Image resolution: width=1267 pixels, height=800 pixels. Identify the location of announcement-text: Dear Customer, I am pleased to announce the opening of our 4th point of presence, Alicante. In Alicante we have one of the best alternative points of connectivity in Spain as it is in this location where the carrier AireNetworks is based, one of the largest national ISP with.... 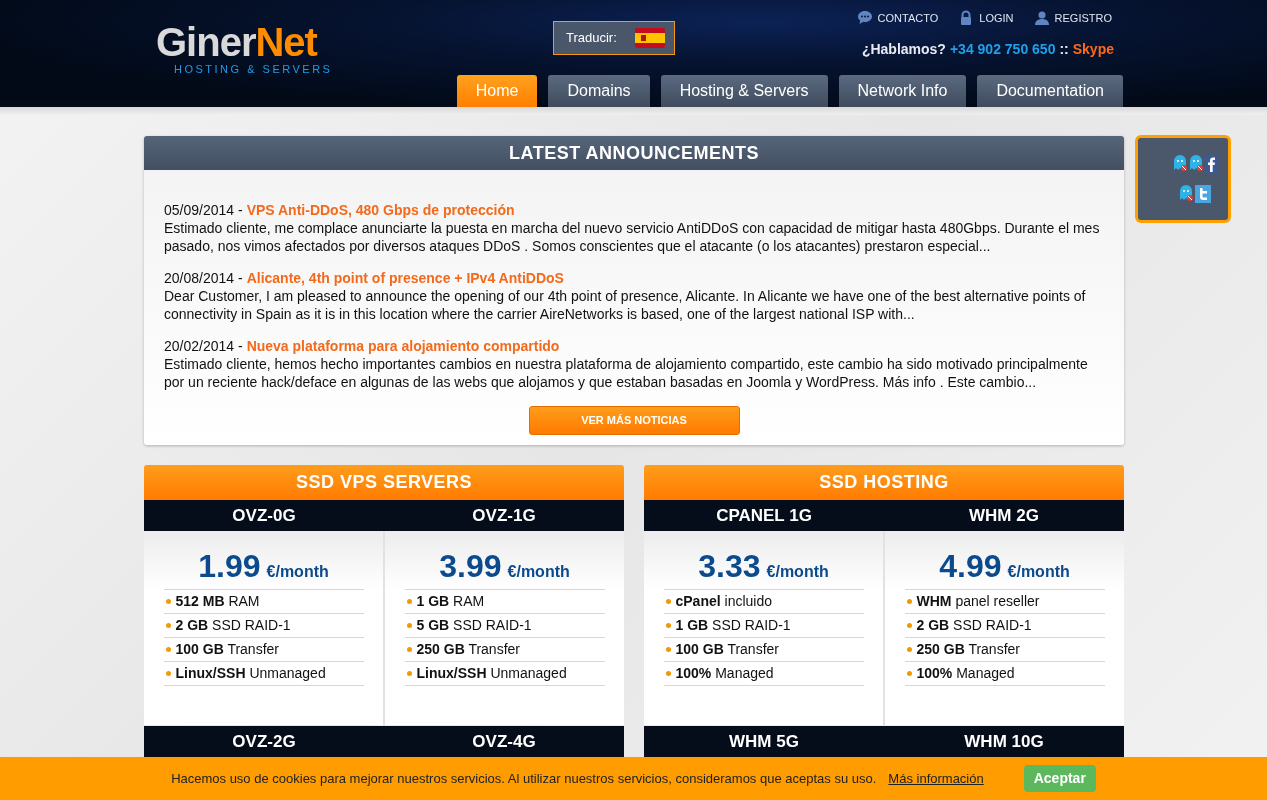
(625, 305).